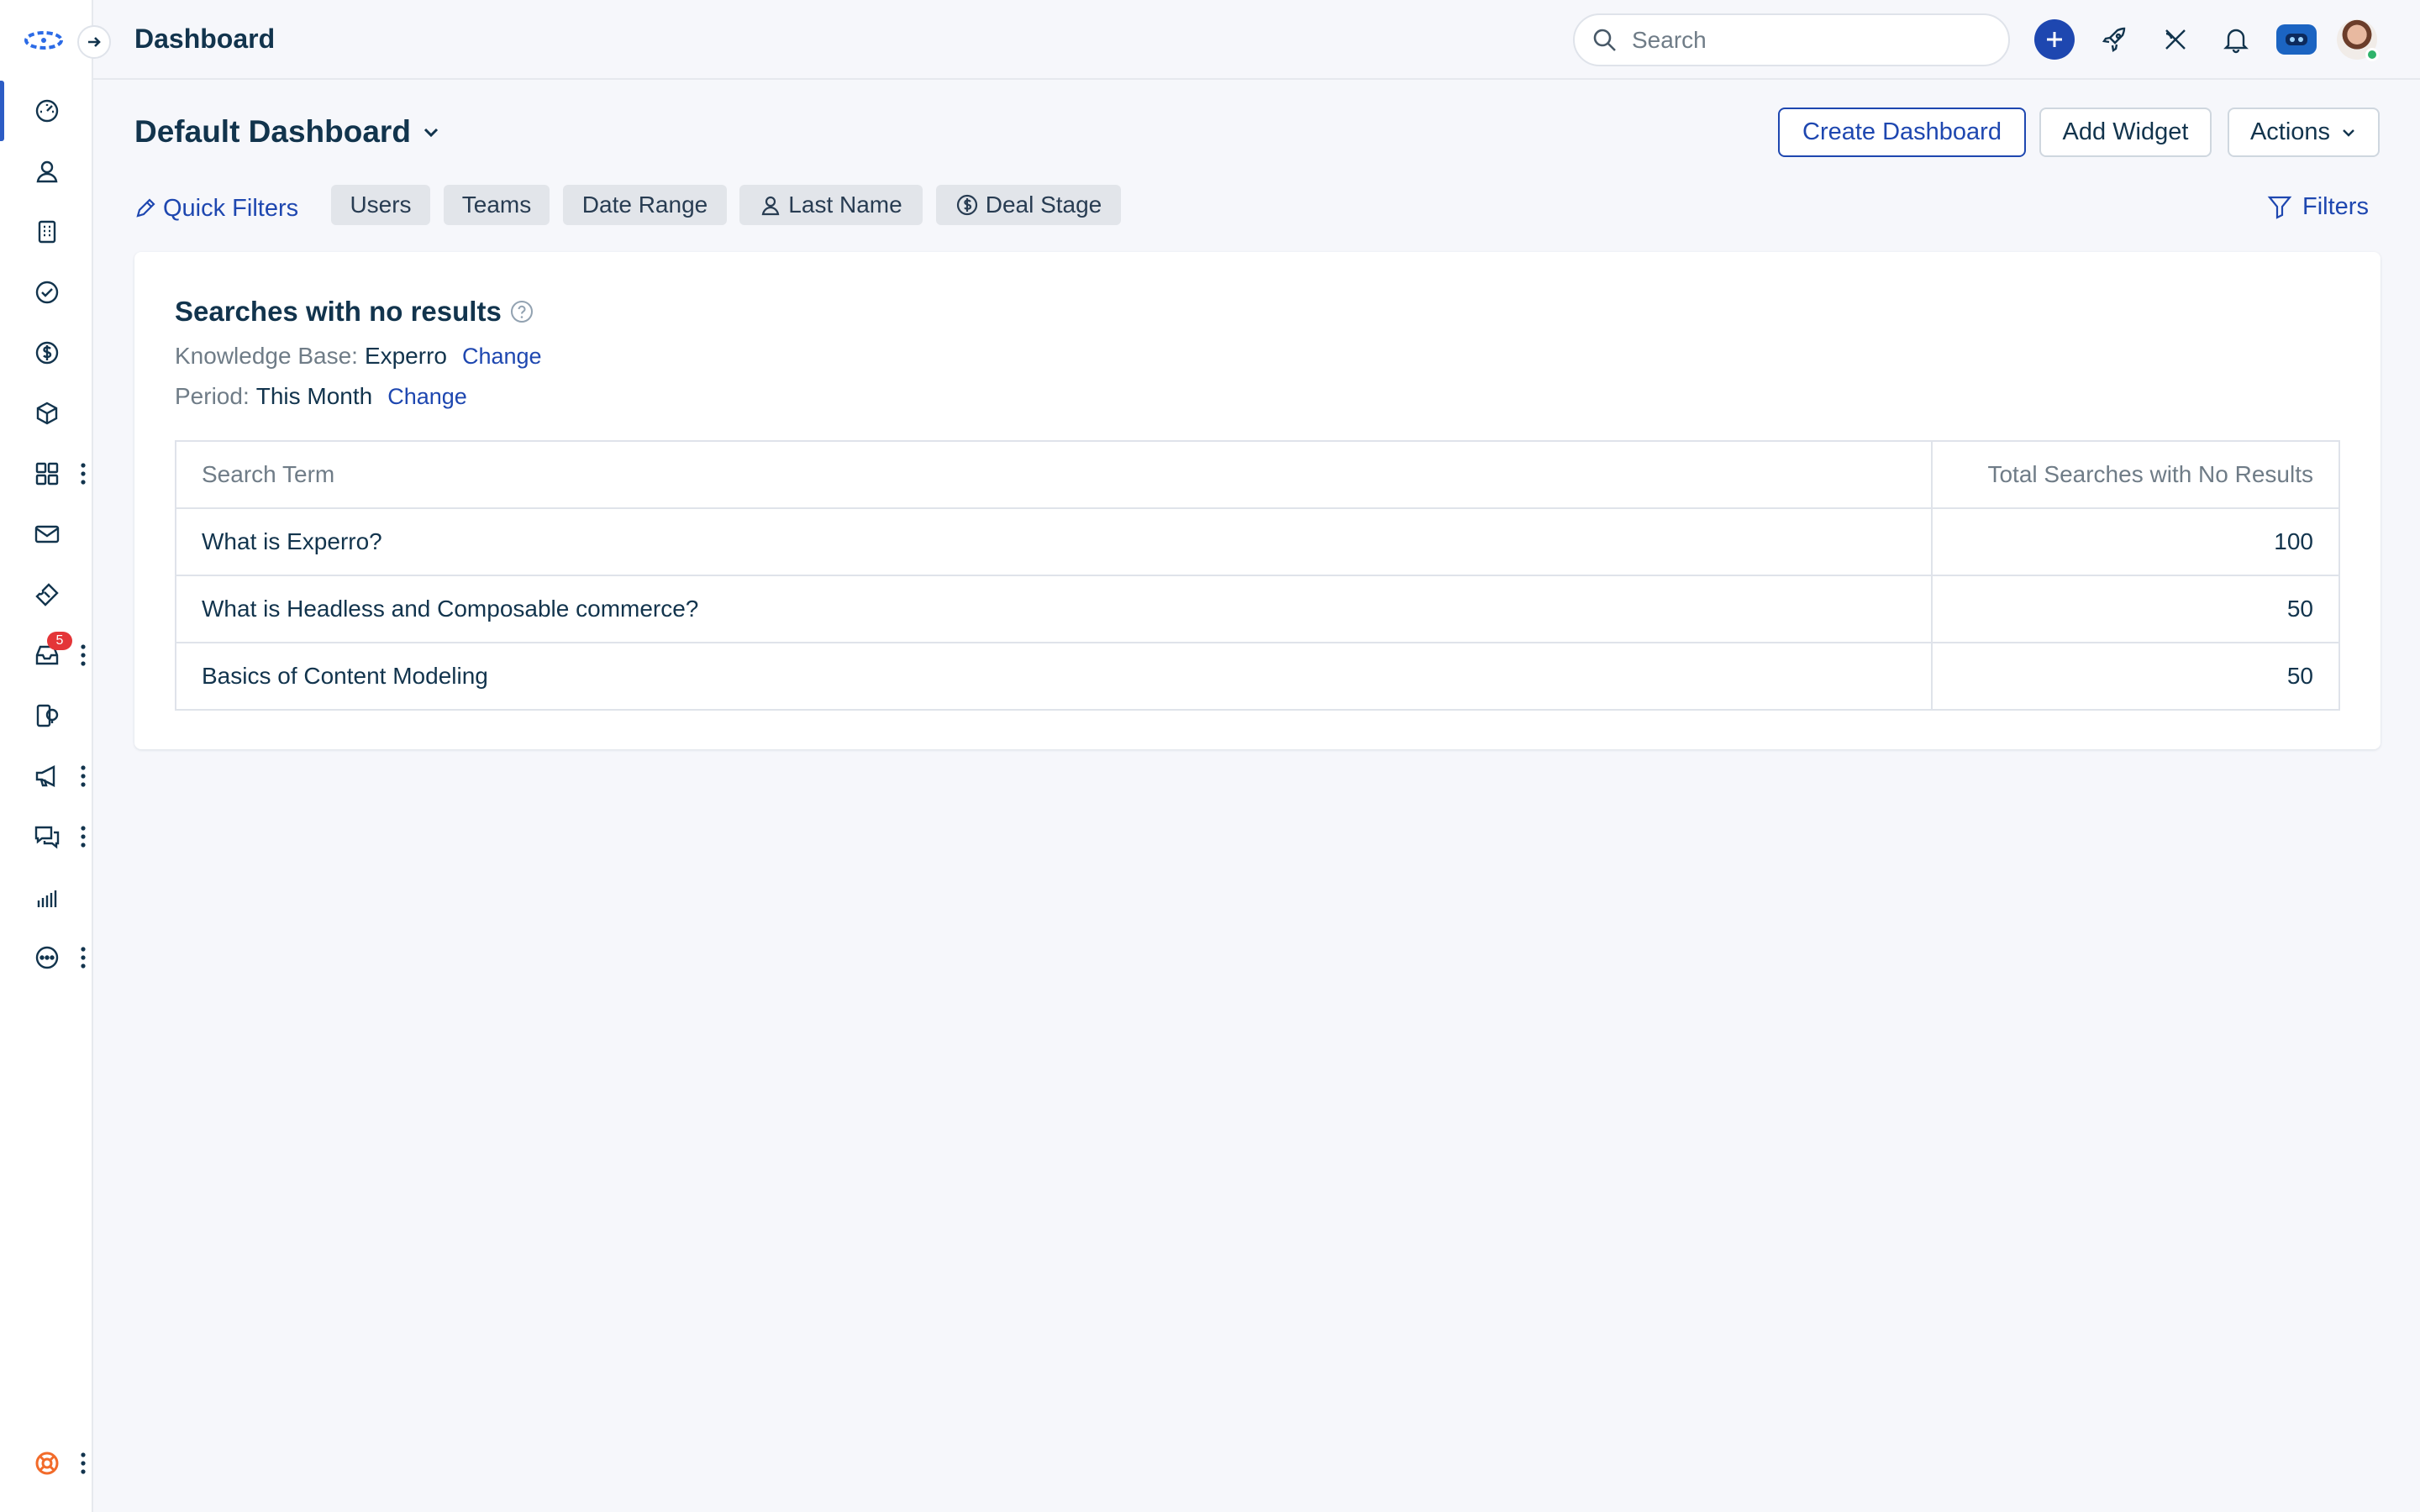 Image resolution: width=2420 pixels, height=1512 pixels. I want to click on sidebar-item-tickets, so click(46, 594).